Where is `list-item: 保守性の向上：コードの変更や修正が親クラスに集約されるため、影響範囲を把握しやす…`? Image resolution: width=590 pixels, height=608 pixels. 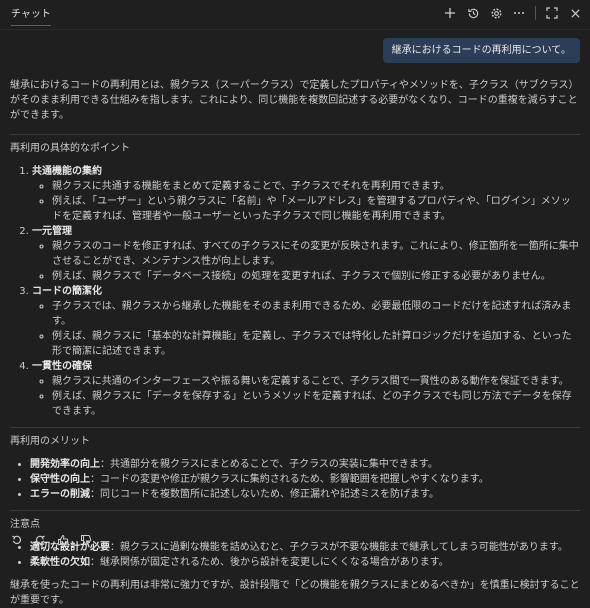
list-item: 保守性の向上：コードの変更や修正が親クラスに集約されるため、影響範囲を把握しやす… is located at coordinates (305, 479).